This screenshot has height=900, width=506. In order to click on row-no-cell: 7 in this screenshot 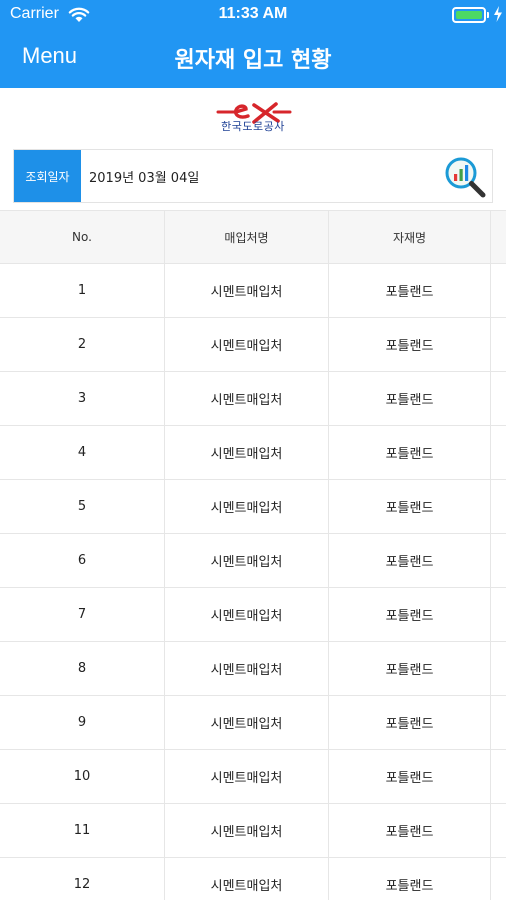, I will do `click(82, 614)`.